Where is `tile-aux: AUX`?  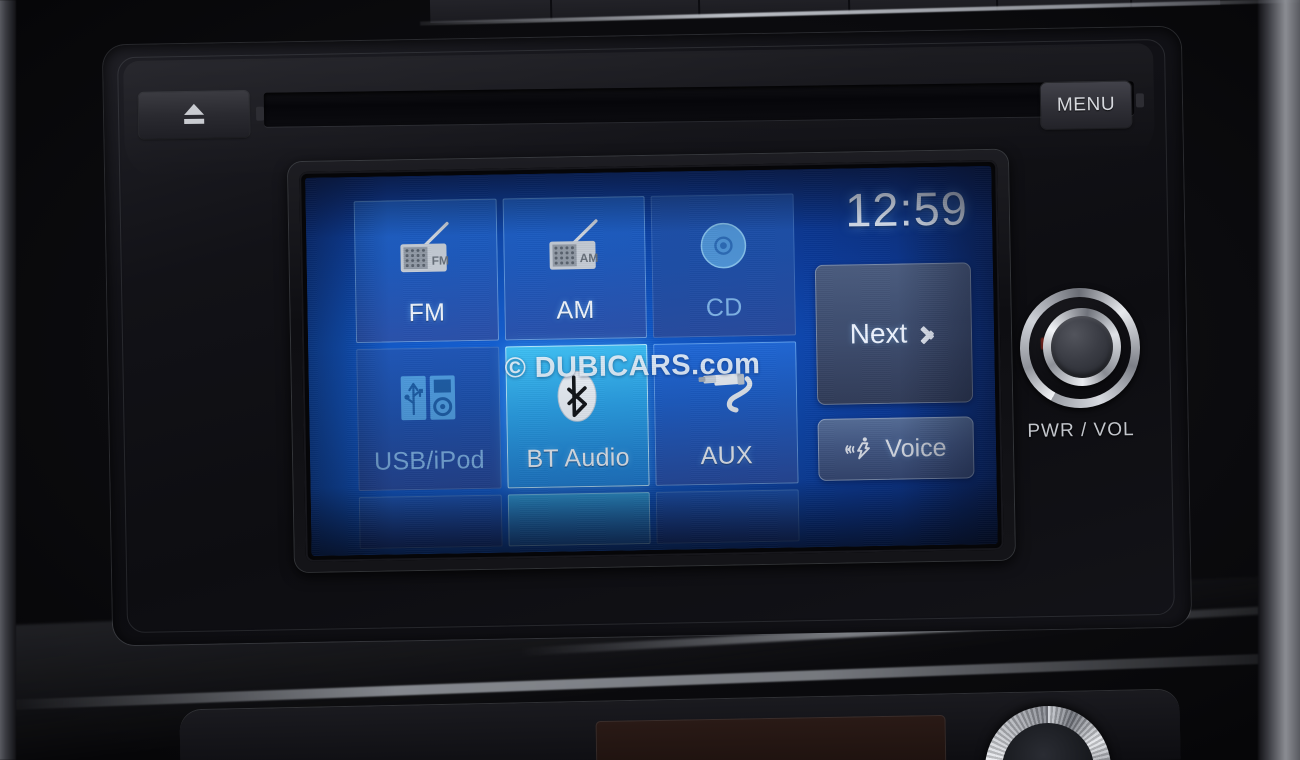 tile-aux: AUX is located at coordinates (726, 413).